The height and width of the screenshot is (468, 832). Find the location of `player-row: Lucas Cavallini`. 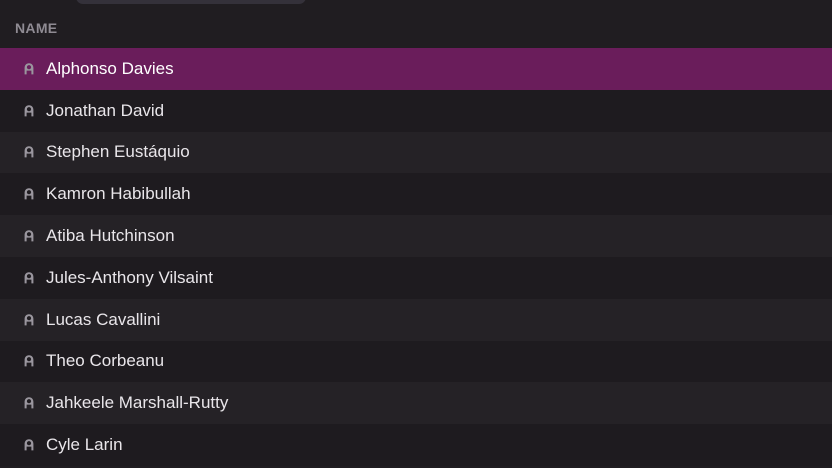

player-row: Lucas Cavallini is located at coordinates (416, 319).